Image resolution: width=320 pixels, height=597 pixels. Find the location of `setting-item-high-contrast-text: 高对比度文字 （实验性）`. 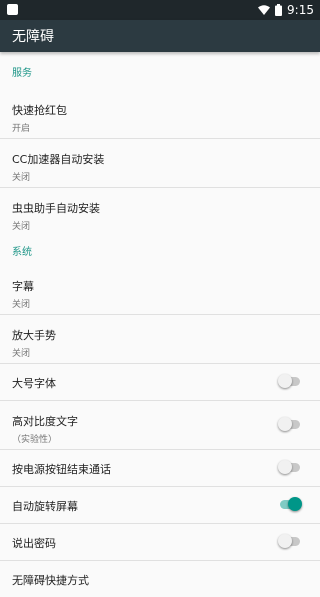

setting-item-high-contrast-text: 高对比度文字 （实验性） is located at coordinates (160, 425).